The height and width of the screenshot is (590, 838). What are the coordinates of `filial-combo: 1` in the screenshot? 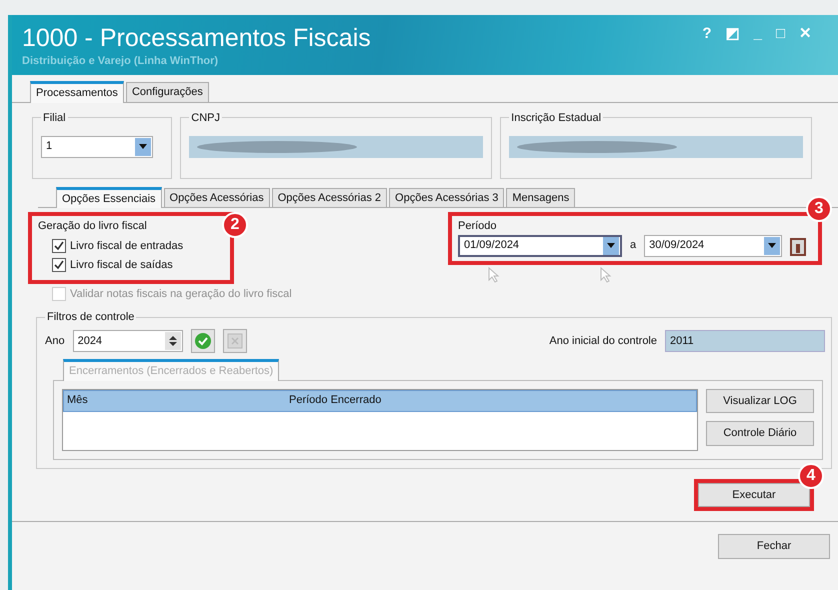 It's located at (97, 147).